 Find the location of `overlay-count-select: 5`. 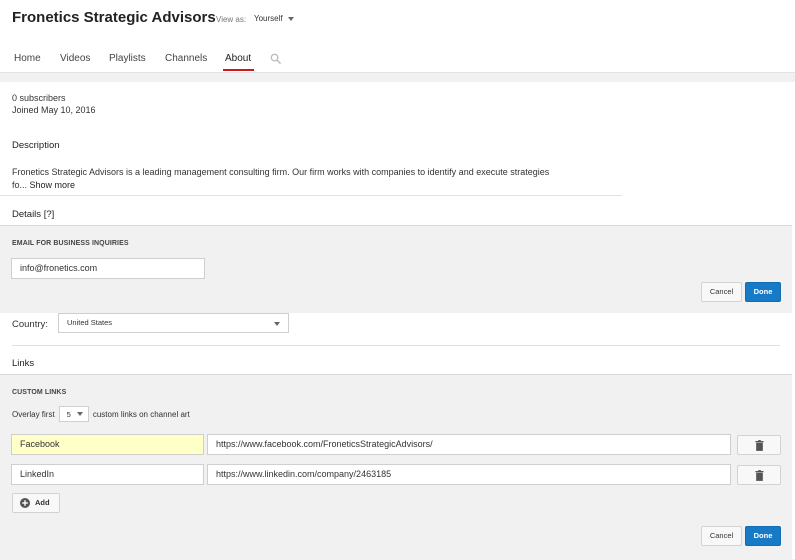

overlay-count-select: 5 is located at coordinates (73, 414).